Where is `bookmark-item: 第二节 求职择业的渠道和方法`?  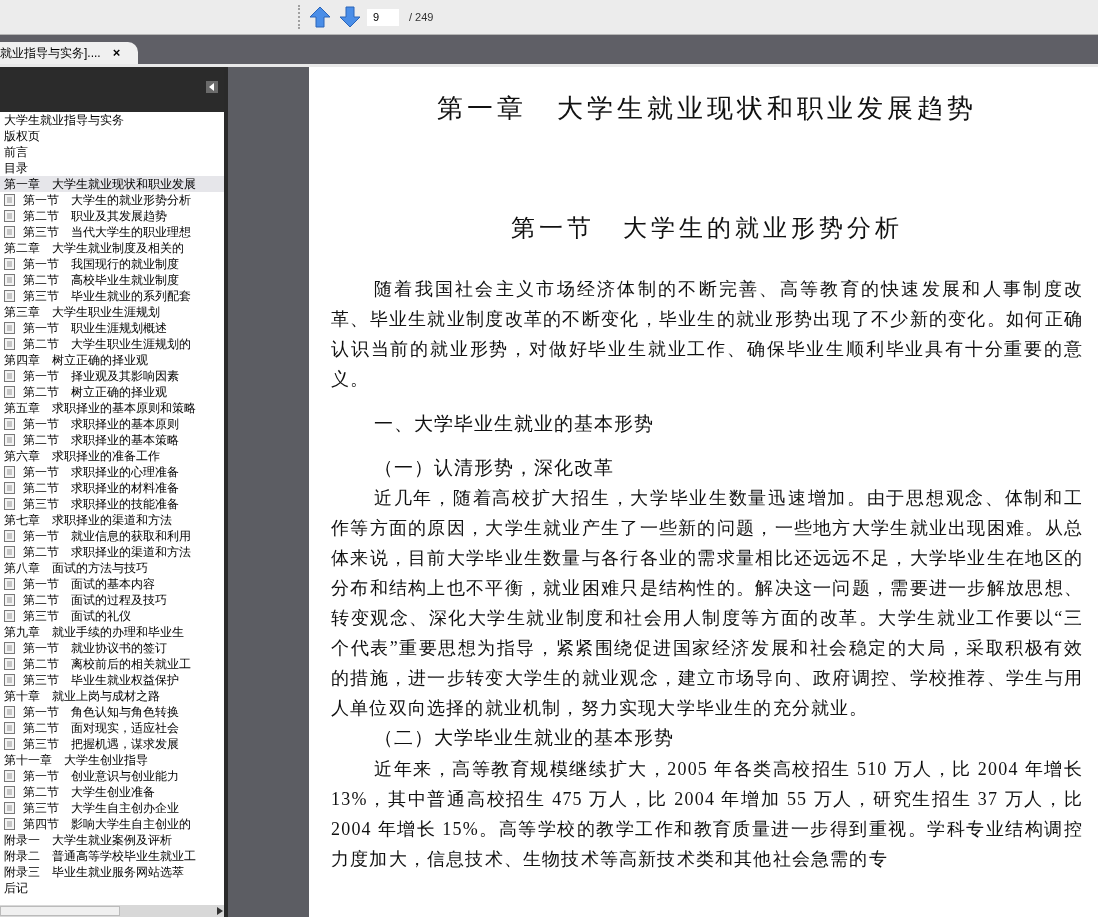
bookmark-item: 第二节 求职择业的渠道和方法 is located at coordinates (112, 552).